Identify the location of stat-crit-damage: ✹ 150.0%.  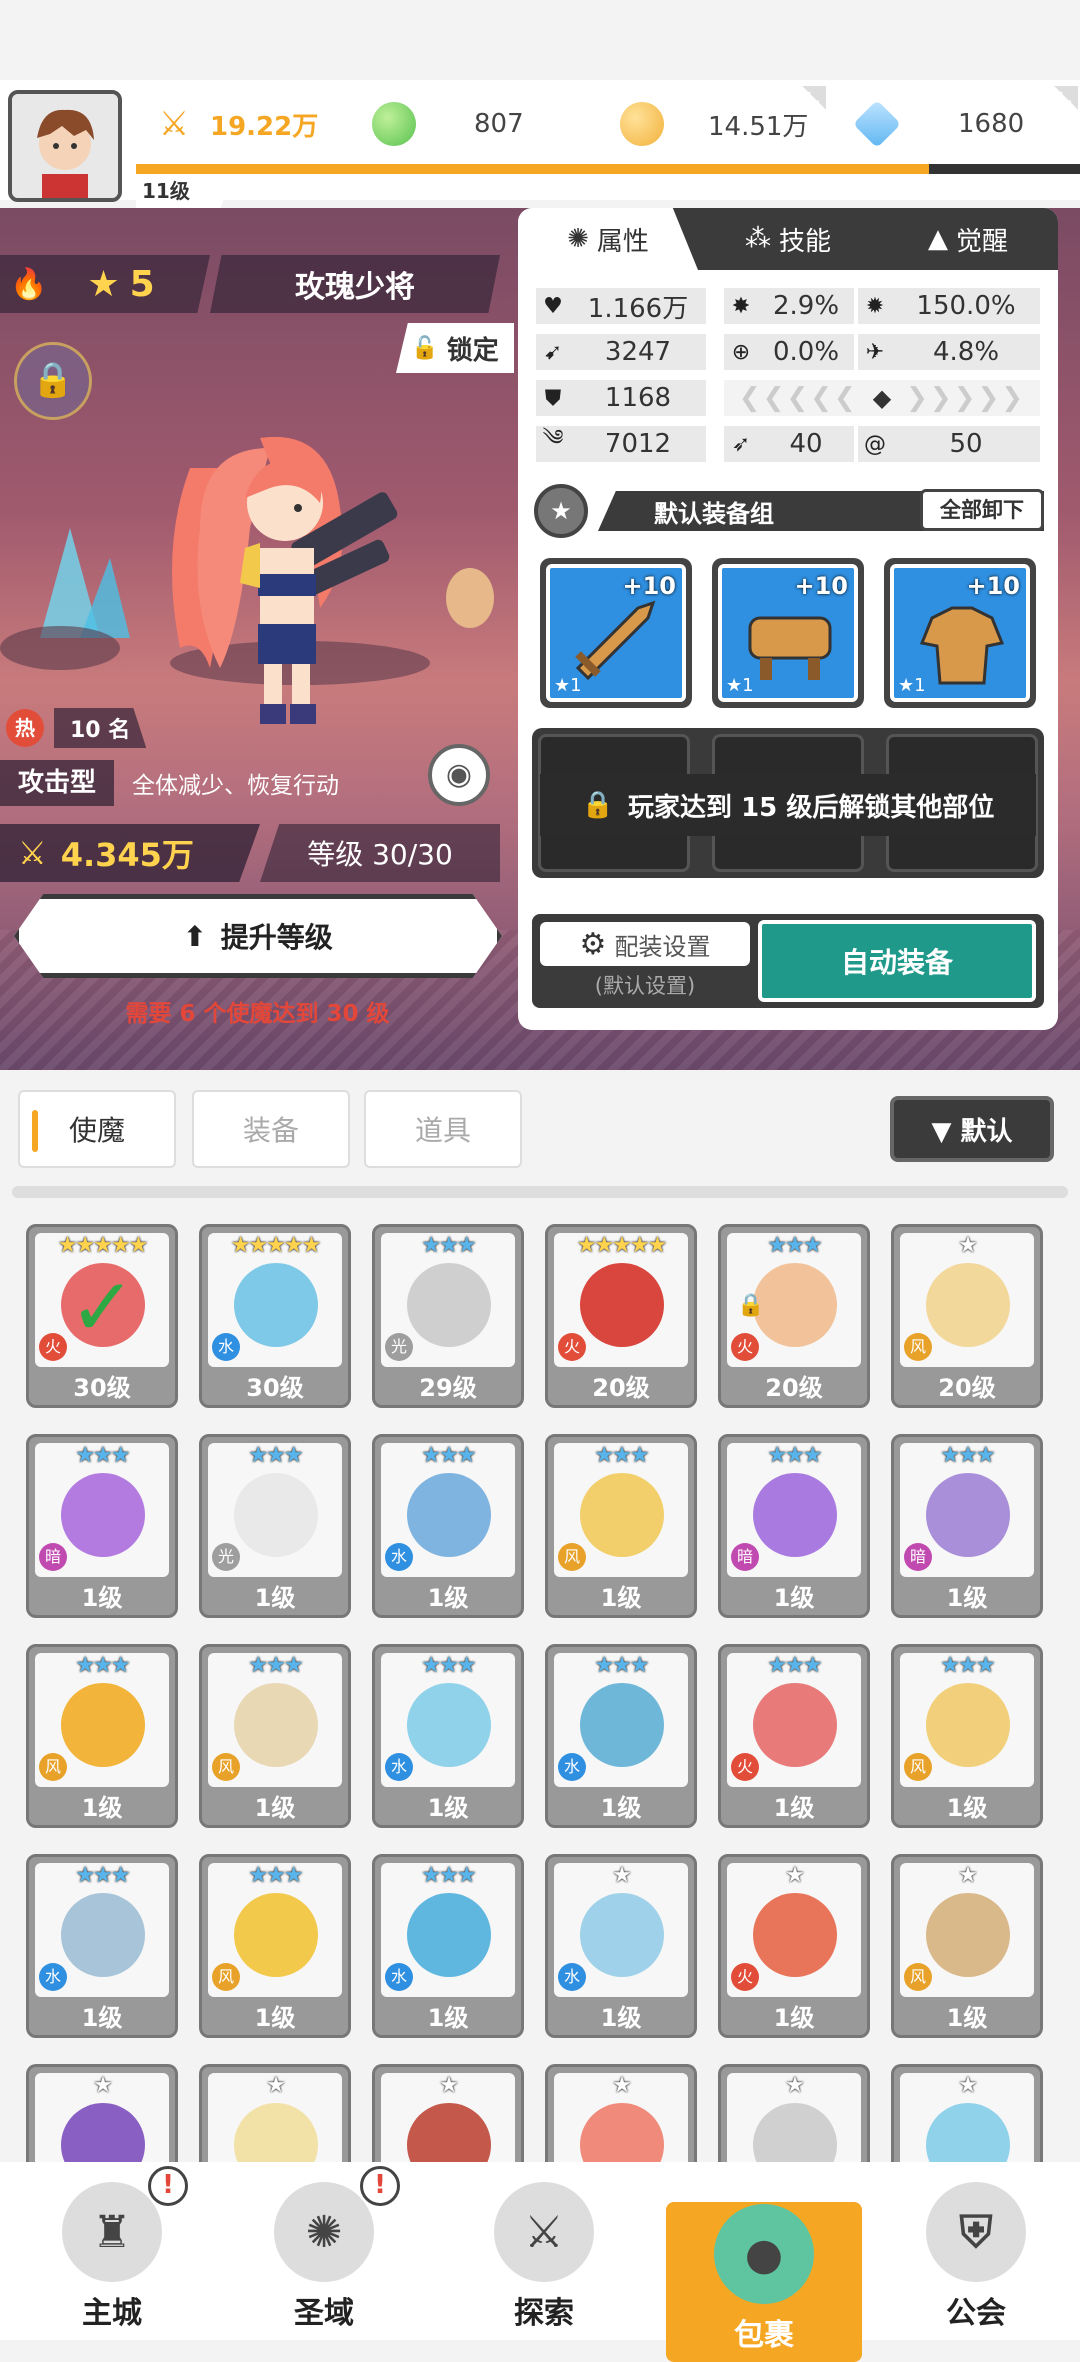
(949, 306).